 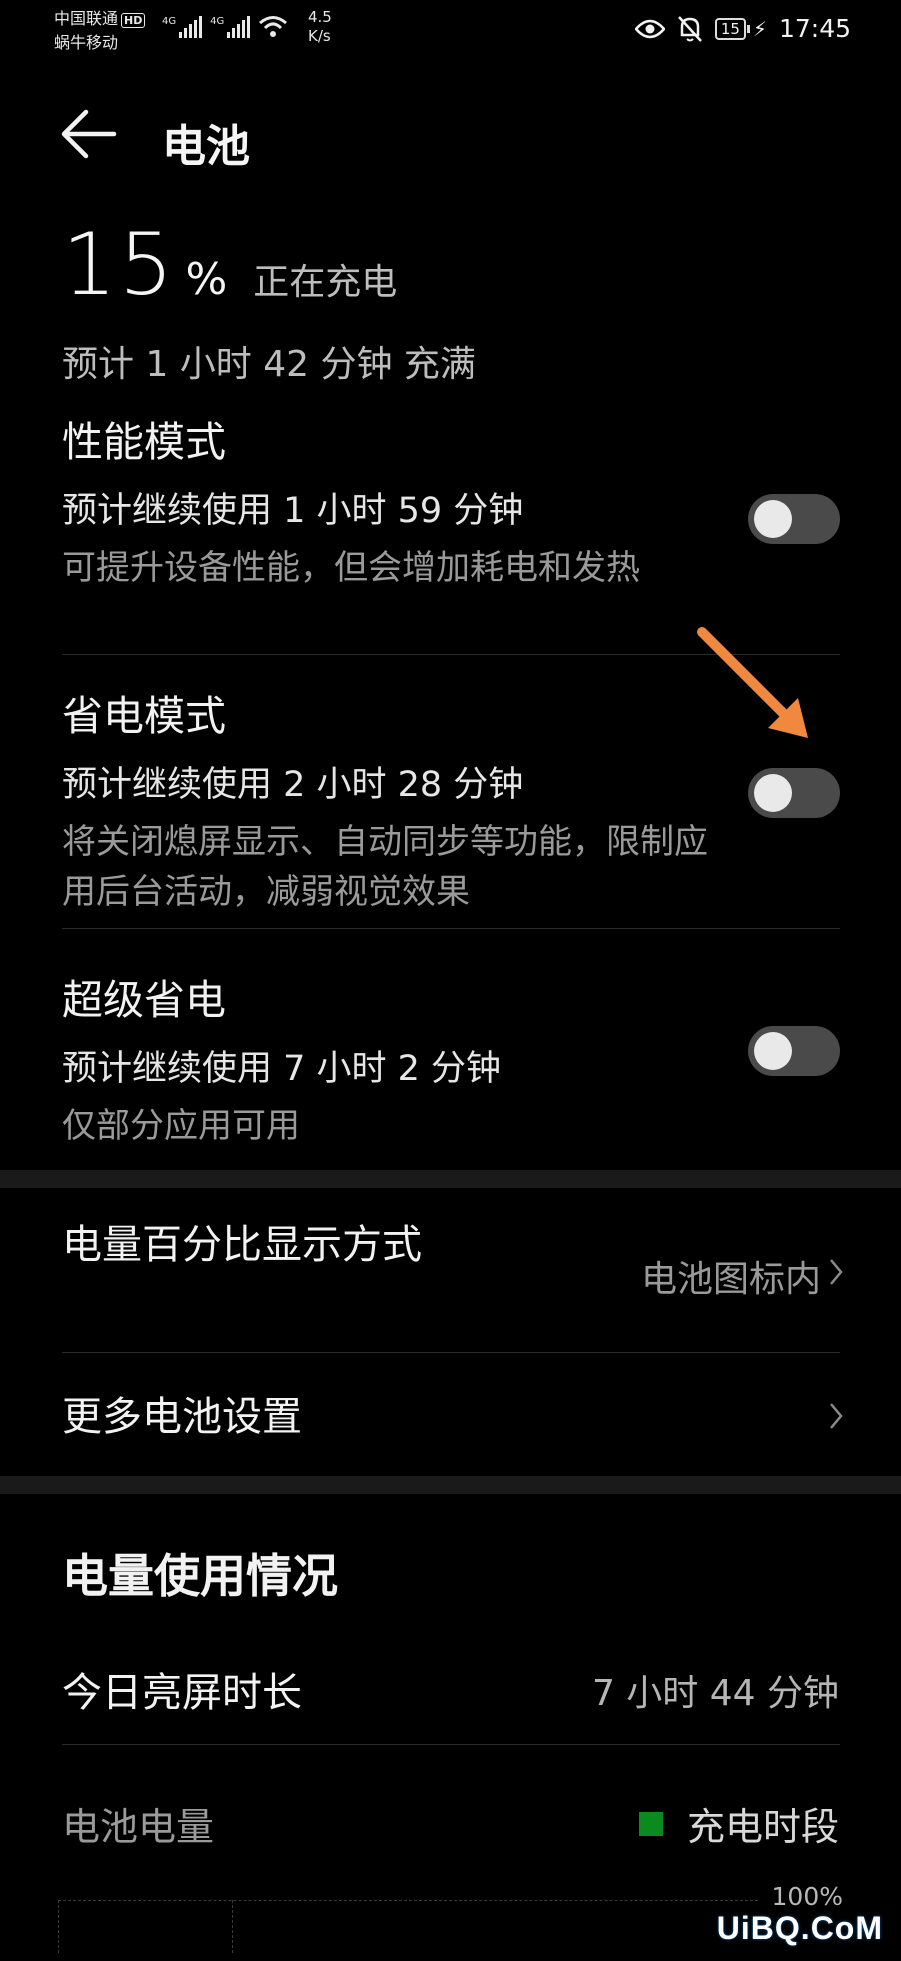 I want to click on more-battery-settings-label: 更多电池设置, so click(x=182, y=1417).